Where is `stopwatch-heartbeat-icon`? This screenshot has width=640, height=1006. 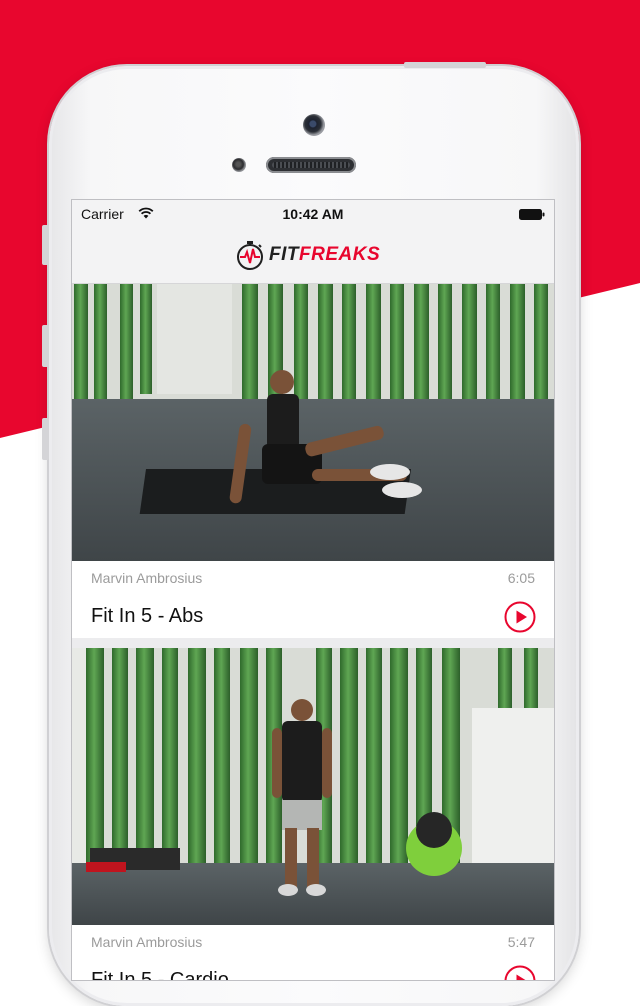
stopwatch-heartbeat-icon is located at coordinates (250, 255).